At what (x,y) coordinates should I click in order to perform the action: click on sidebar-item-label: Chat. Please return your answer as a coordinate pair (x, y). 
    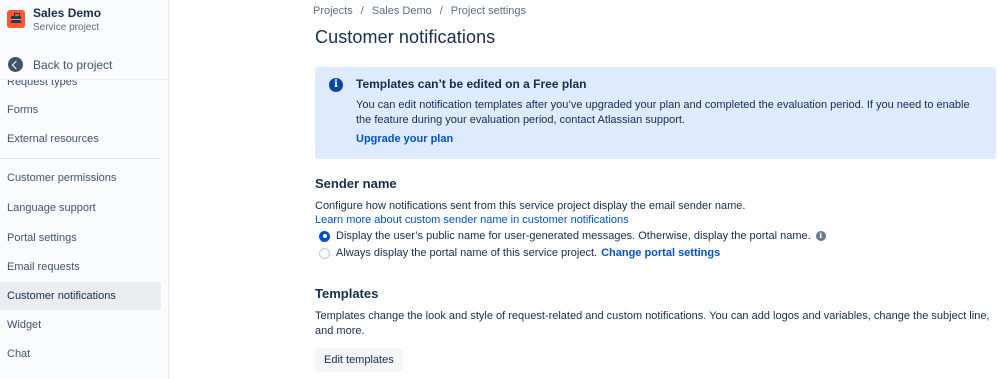
    Looking at the image, I should click on (19, 354).